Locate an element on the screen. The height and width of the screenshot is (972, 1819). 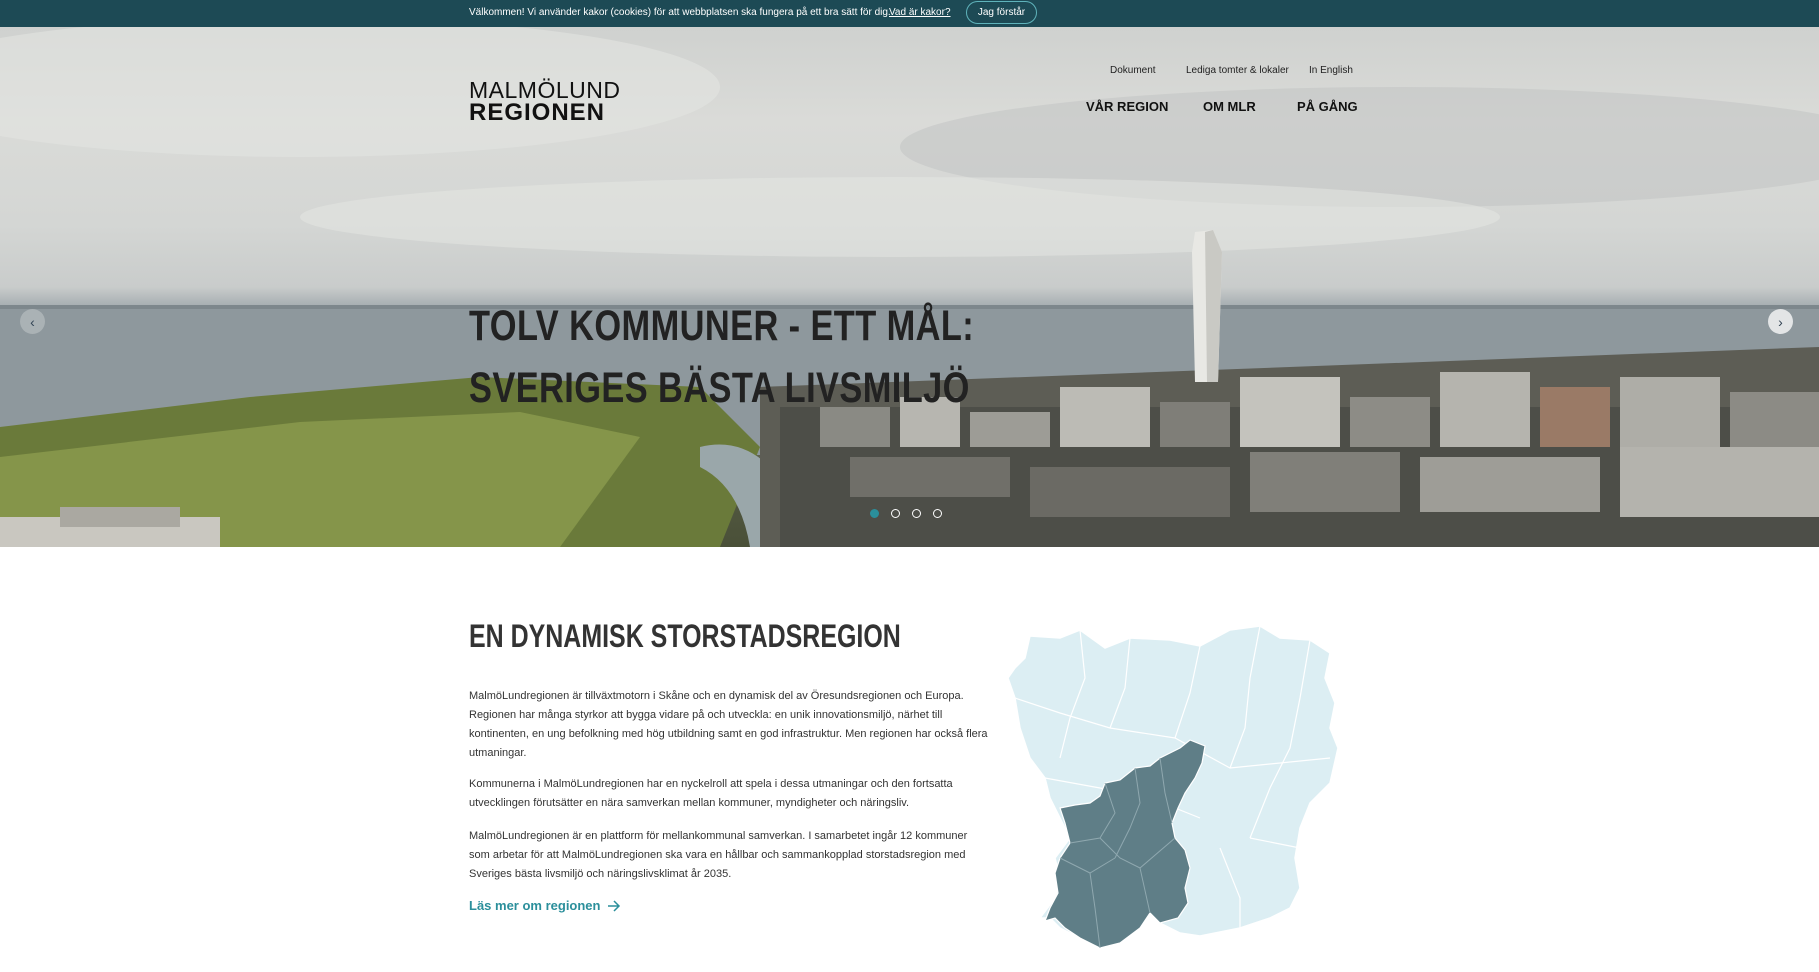
nav-item-pa-gang: PÅ GÅNG is located at coordinates (1327, 106).